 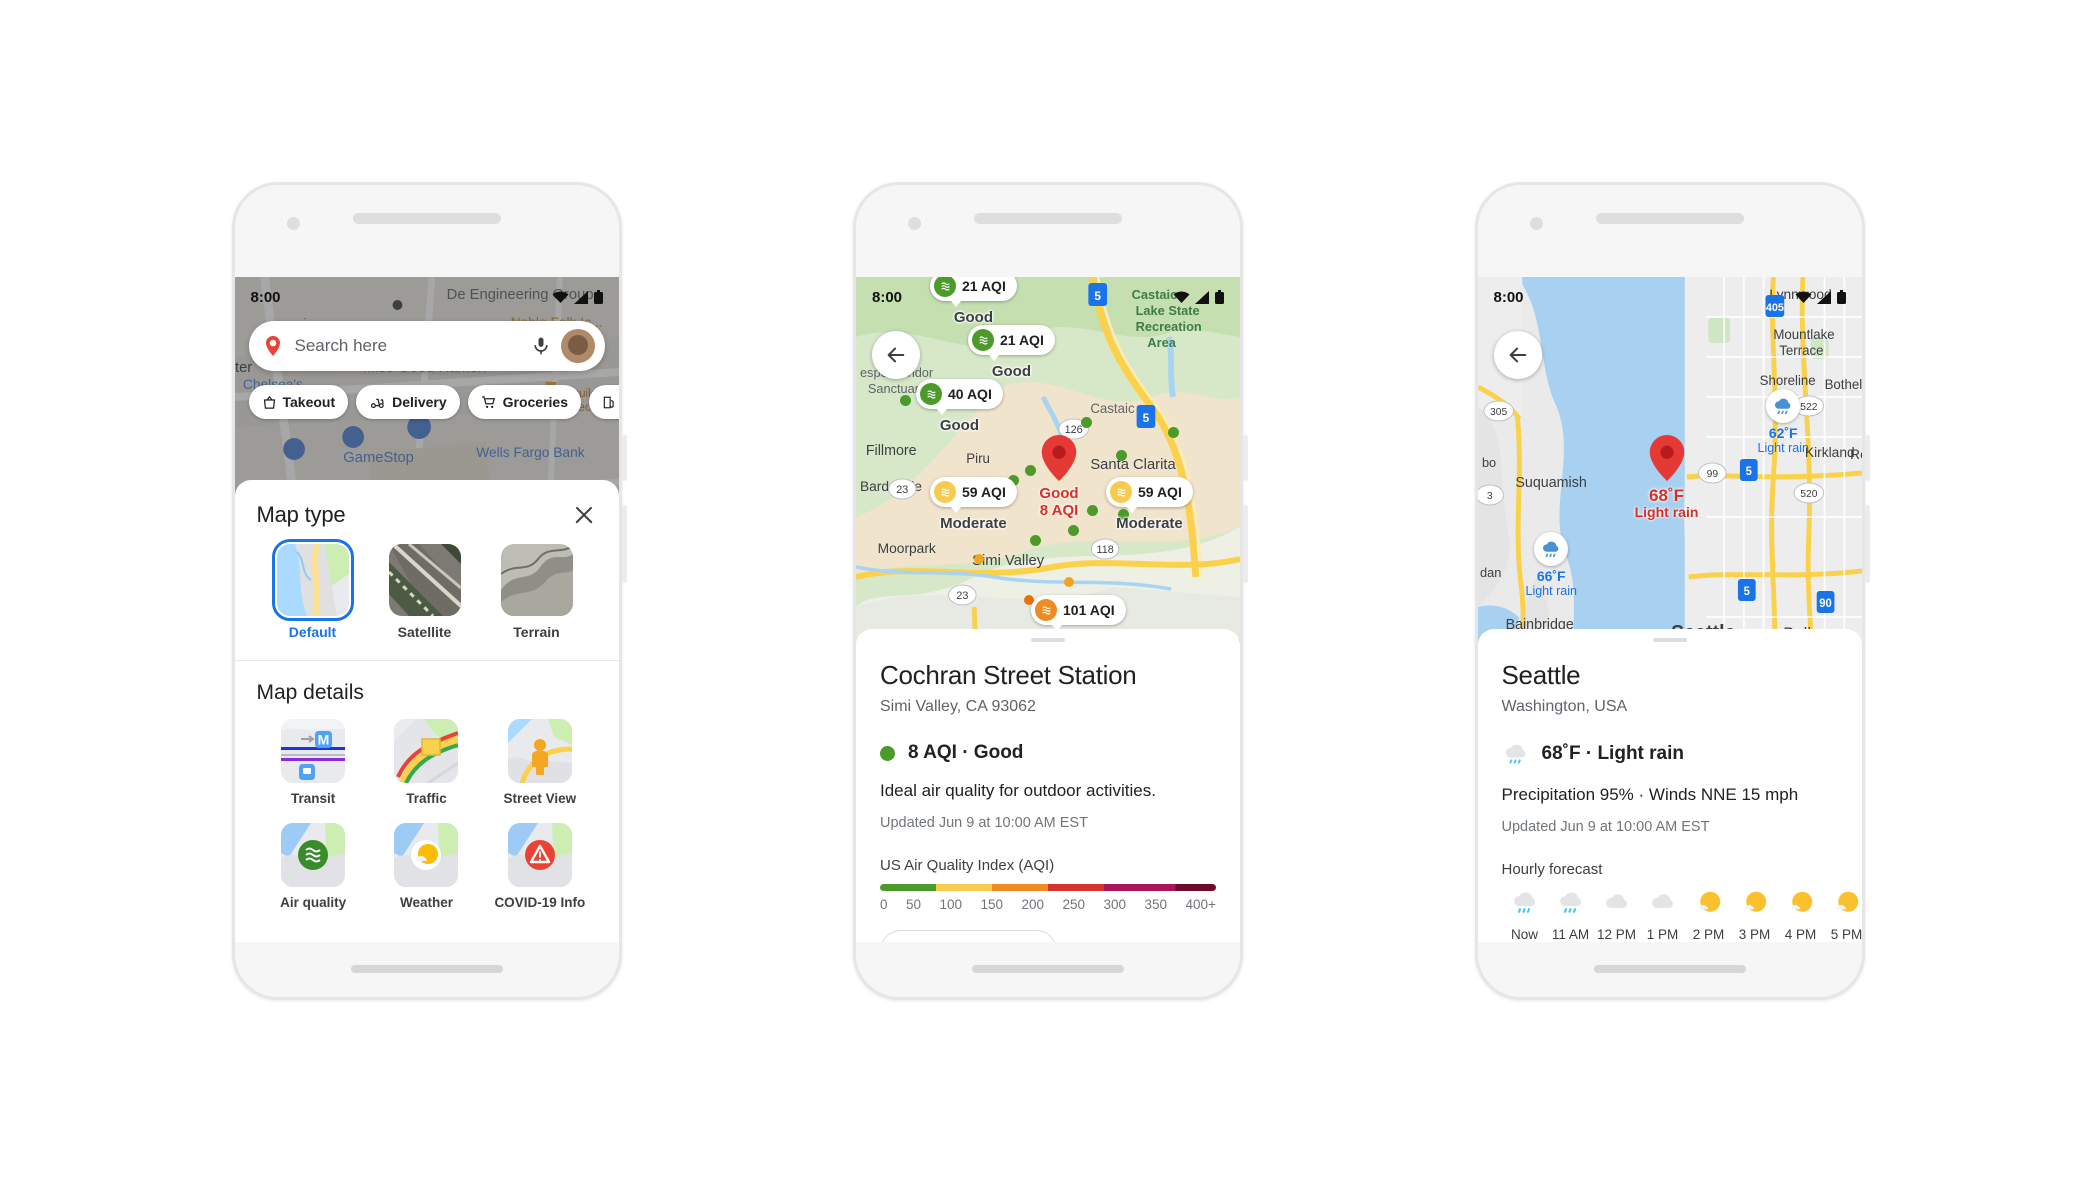 I want to click on air-quality-icon, so click(x=313, y=855).